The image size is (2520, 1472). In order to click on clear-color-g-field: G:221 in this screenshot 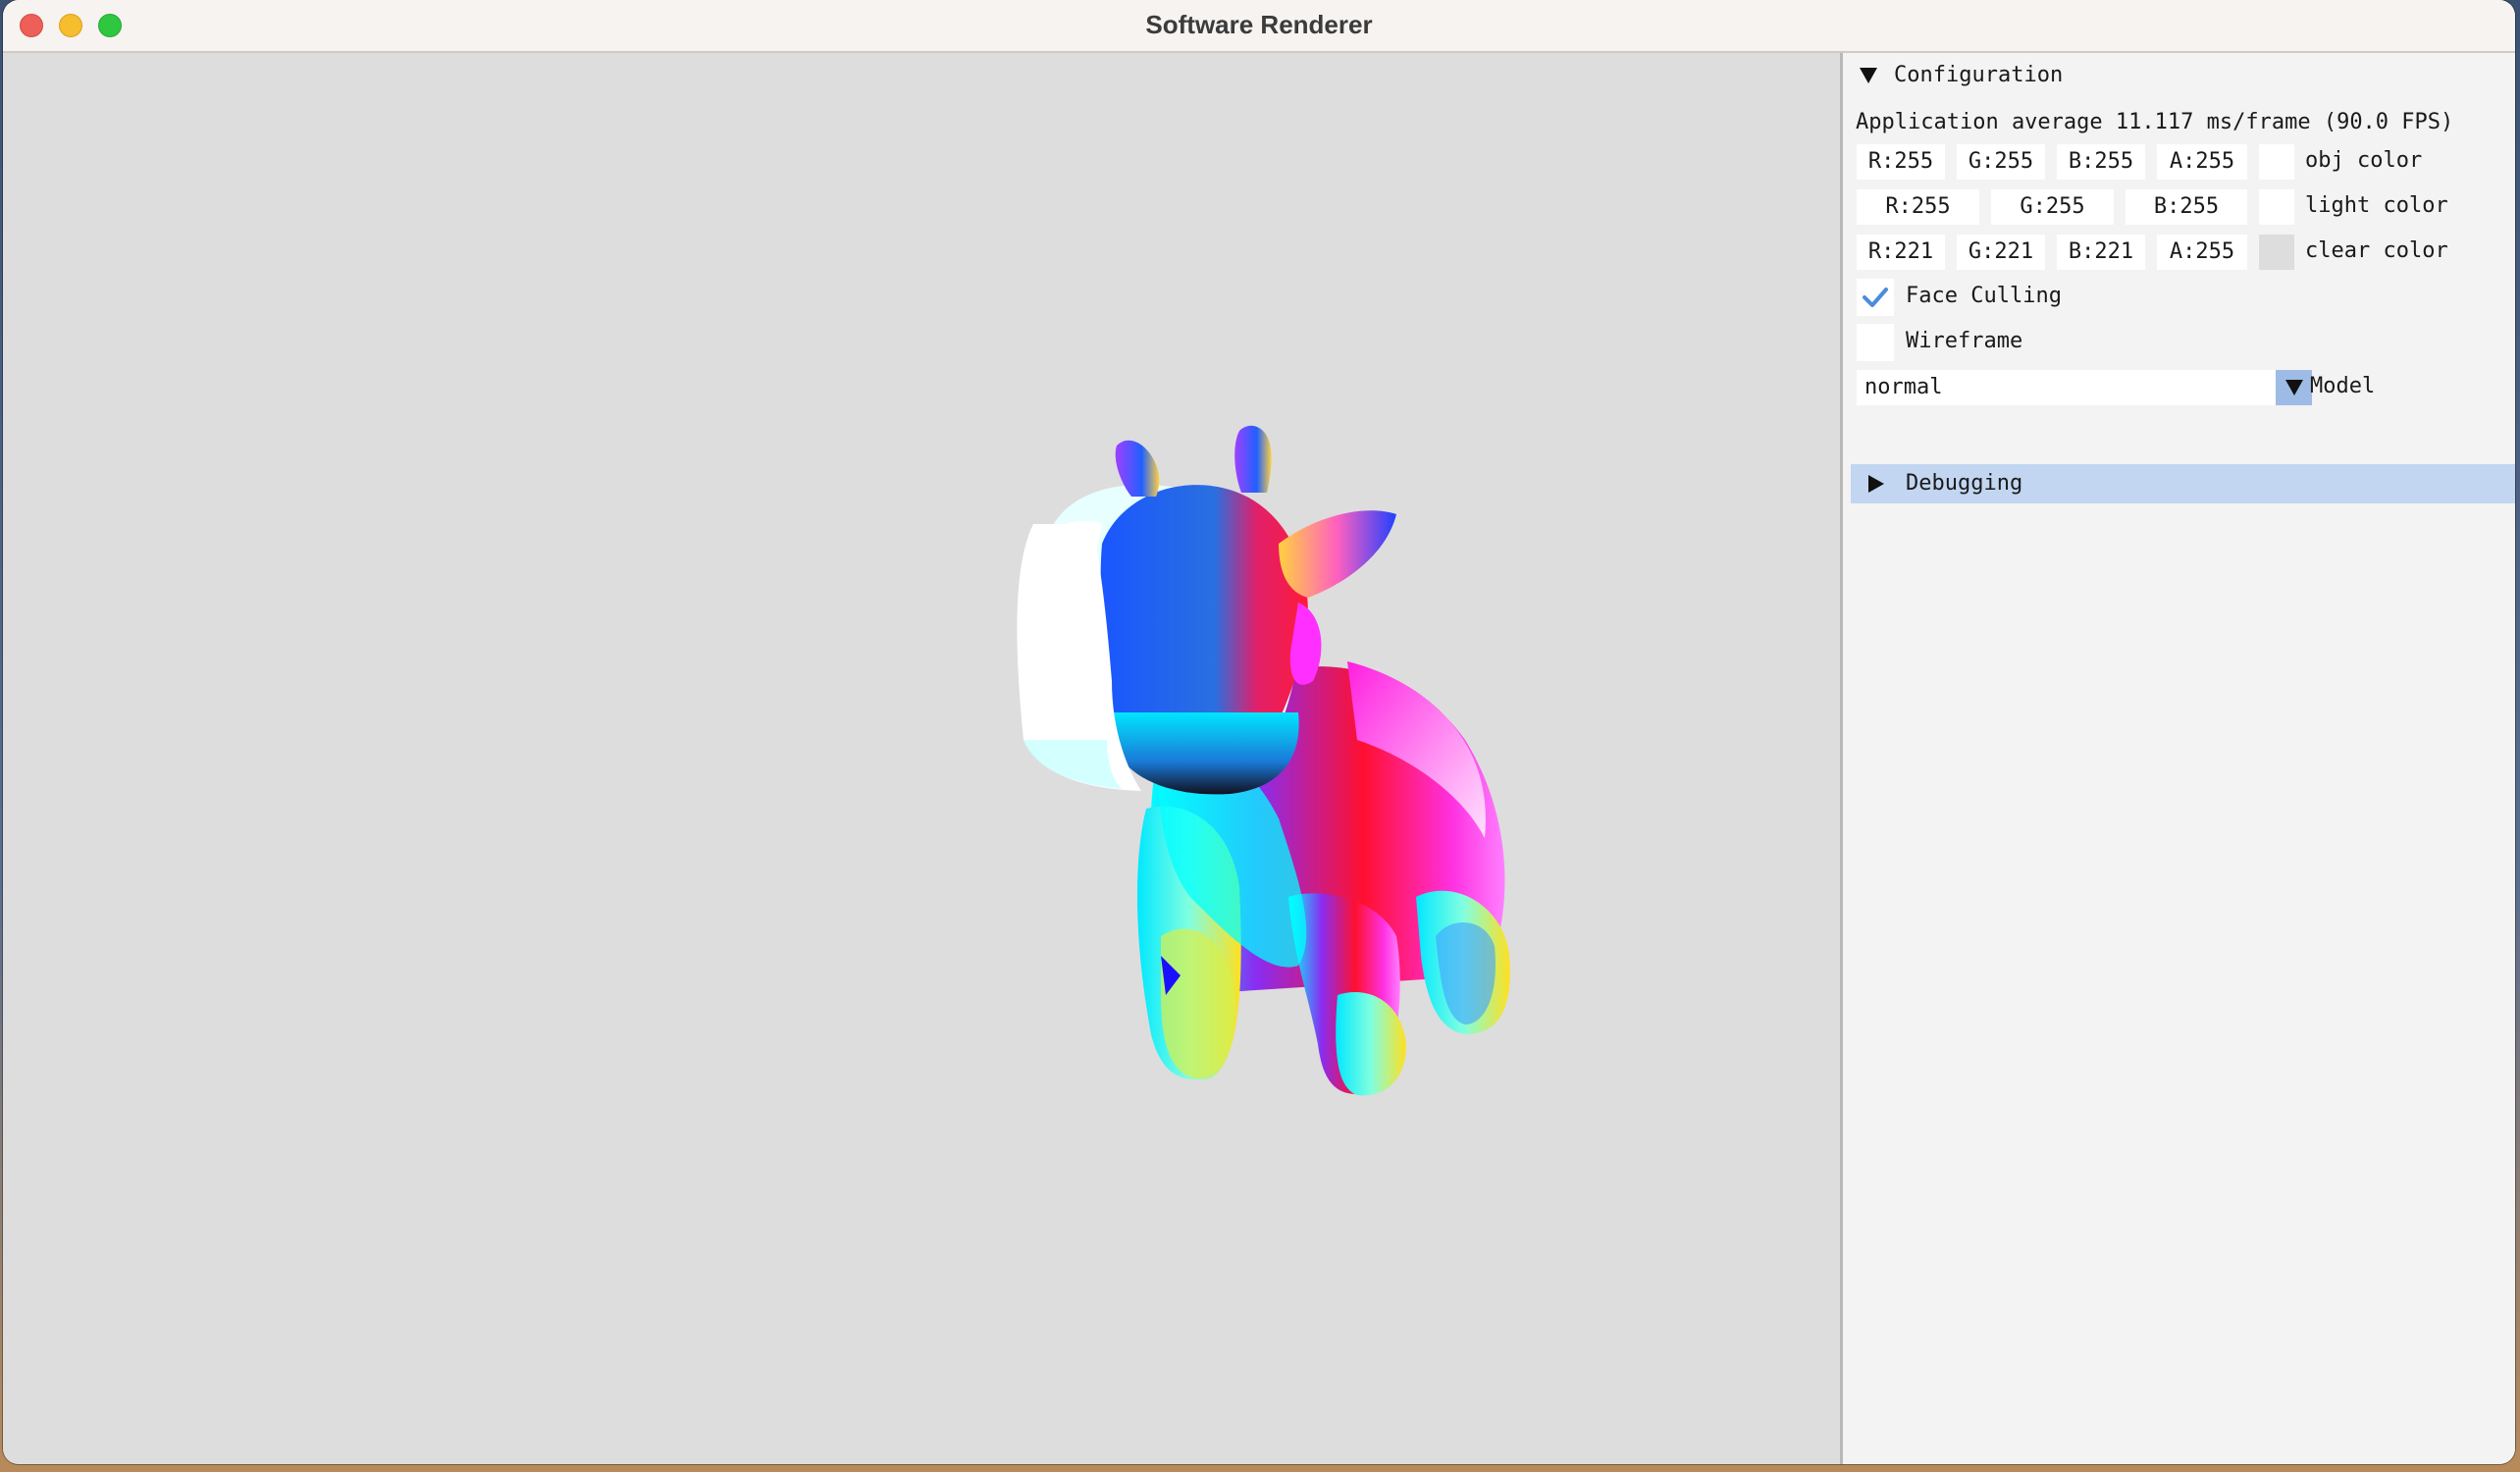, I will do `click(2001, 252)`.